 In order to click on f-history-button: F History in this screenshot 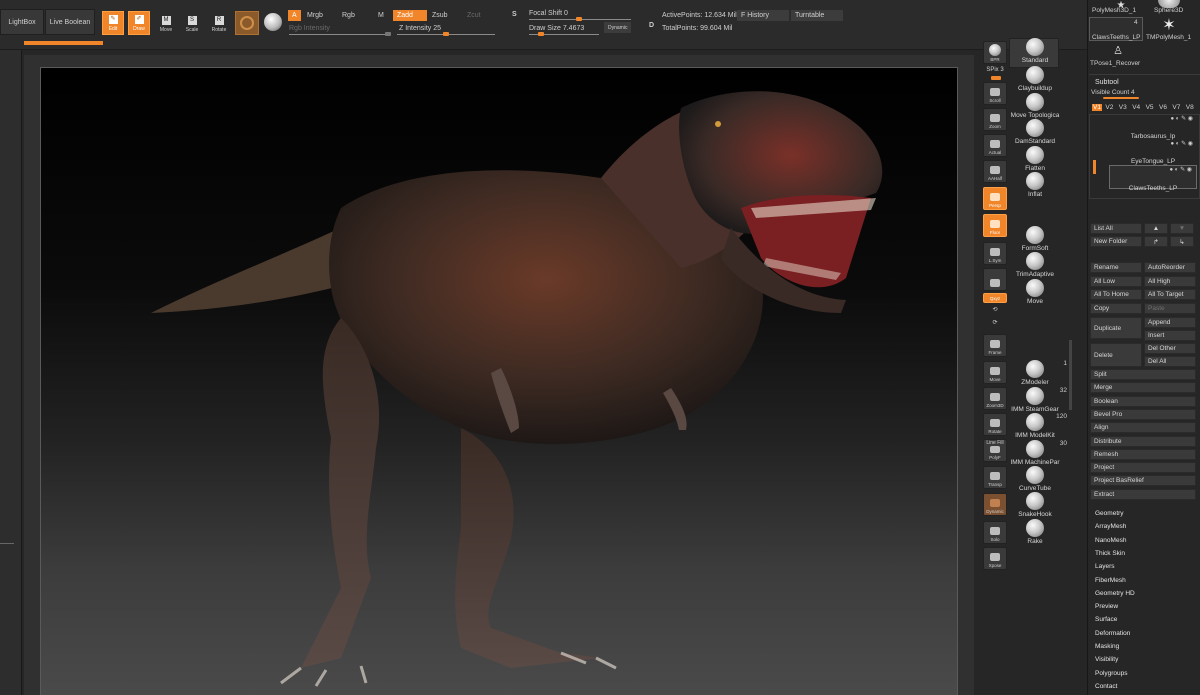, I will do `click(763, 15)`.